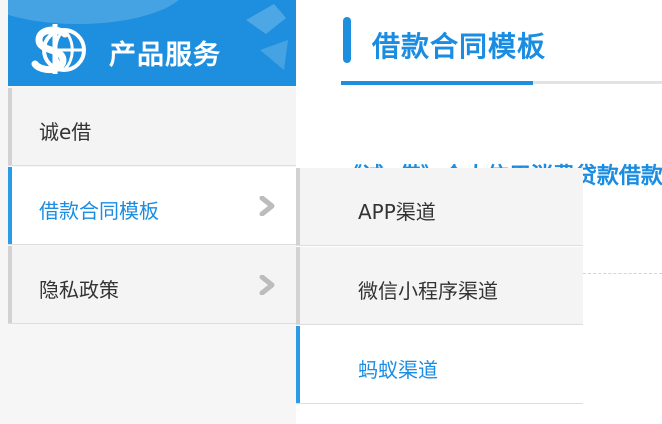 This screenshot has width=662, height=424. Describe the element at coordinates (428, 291) in the screenshot. I see `submenu-item-label: 微信小程序渠道` at that location.